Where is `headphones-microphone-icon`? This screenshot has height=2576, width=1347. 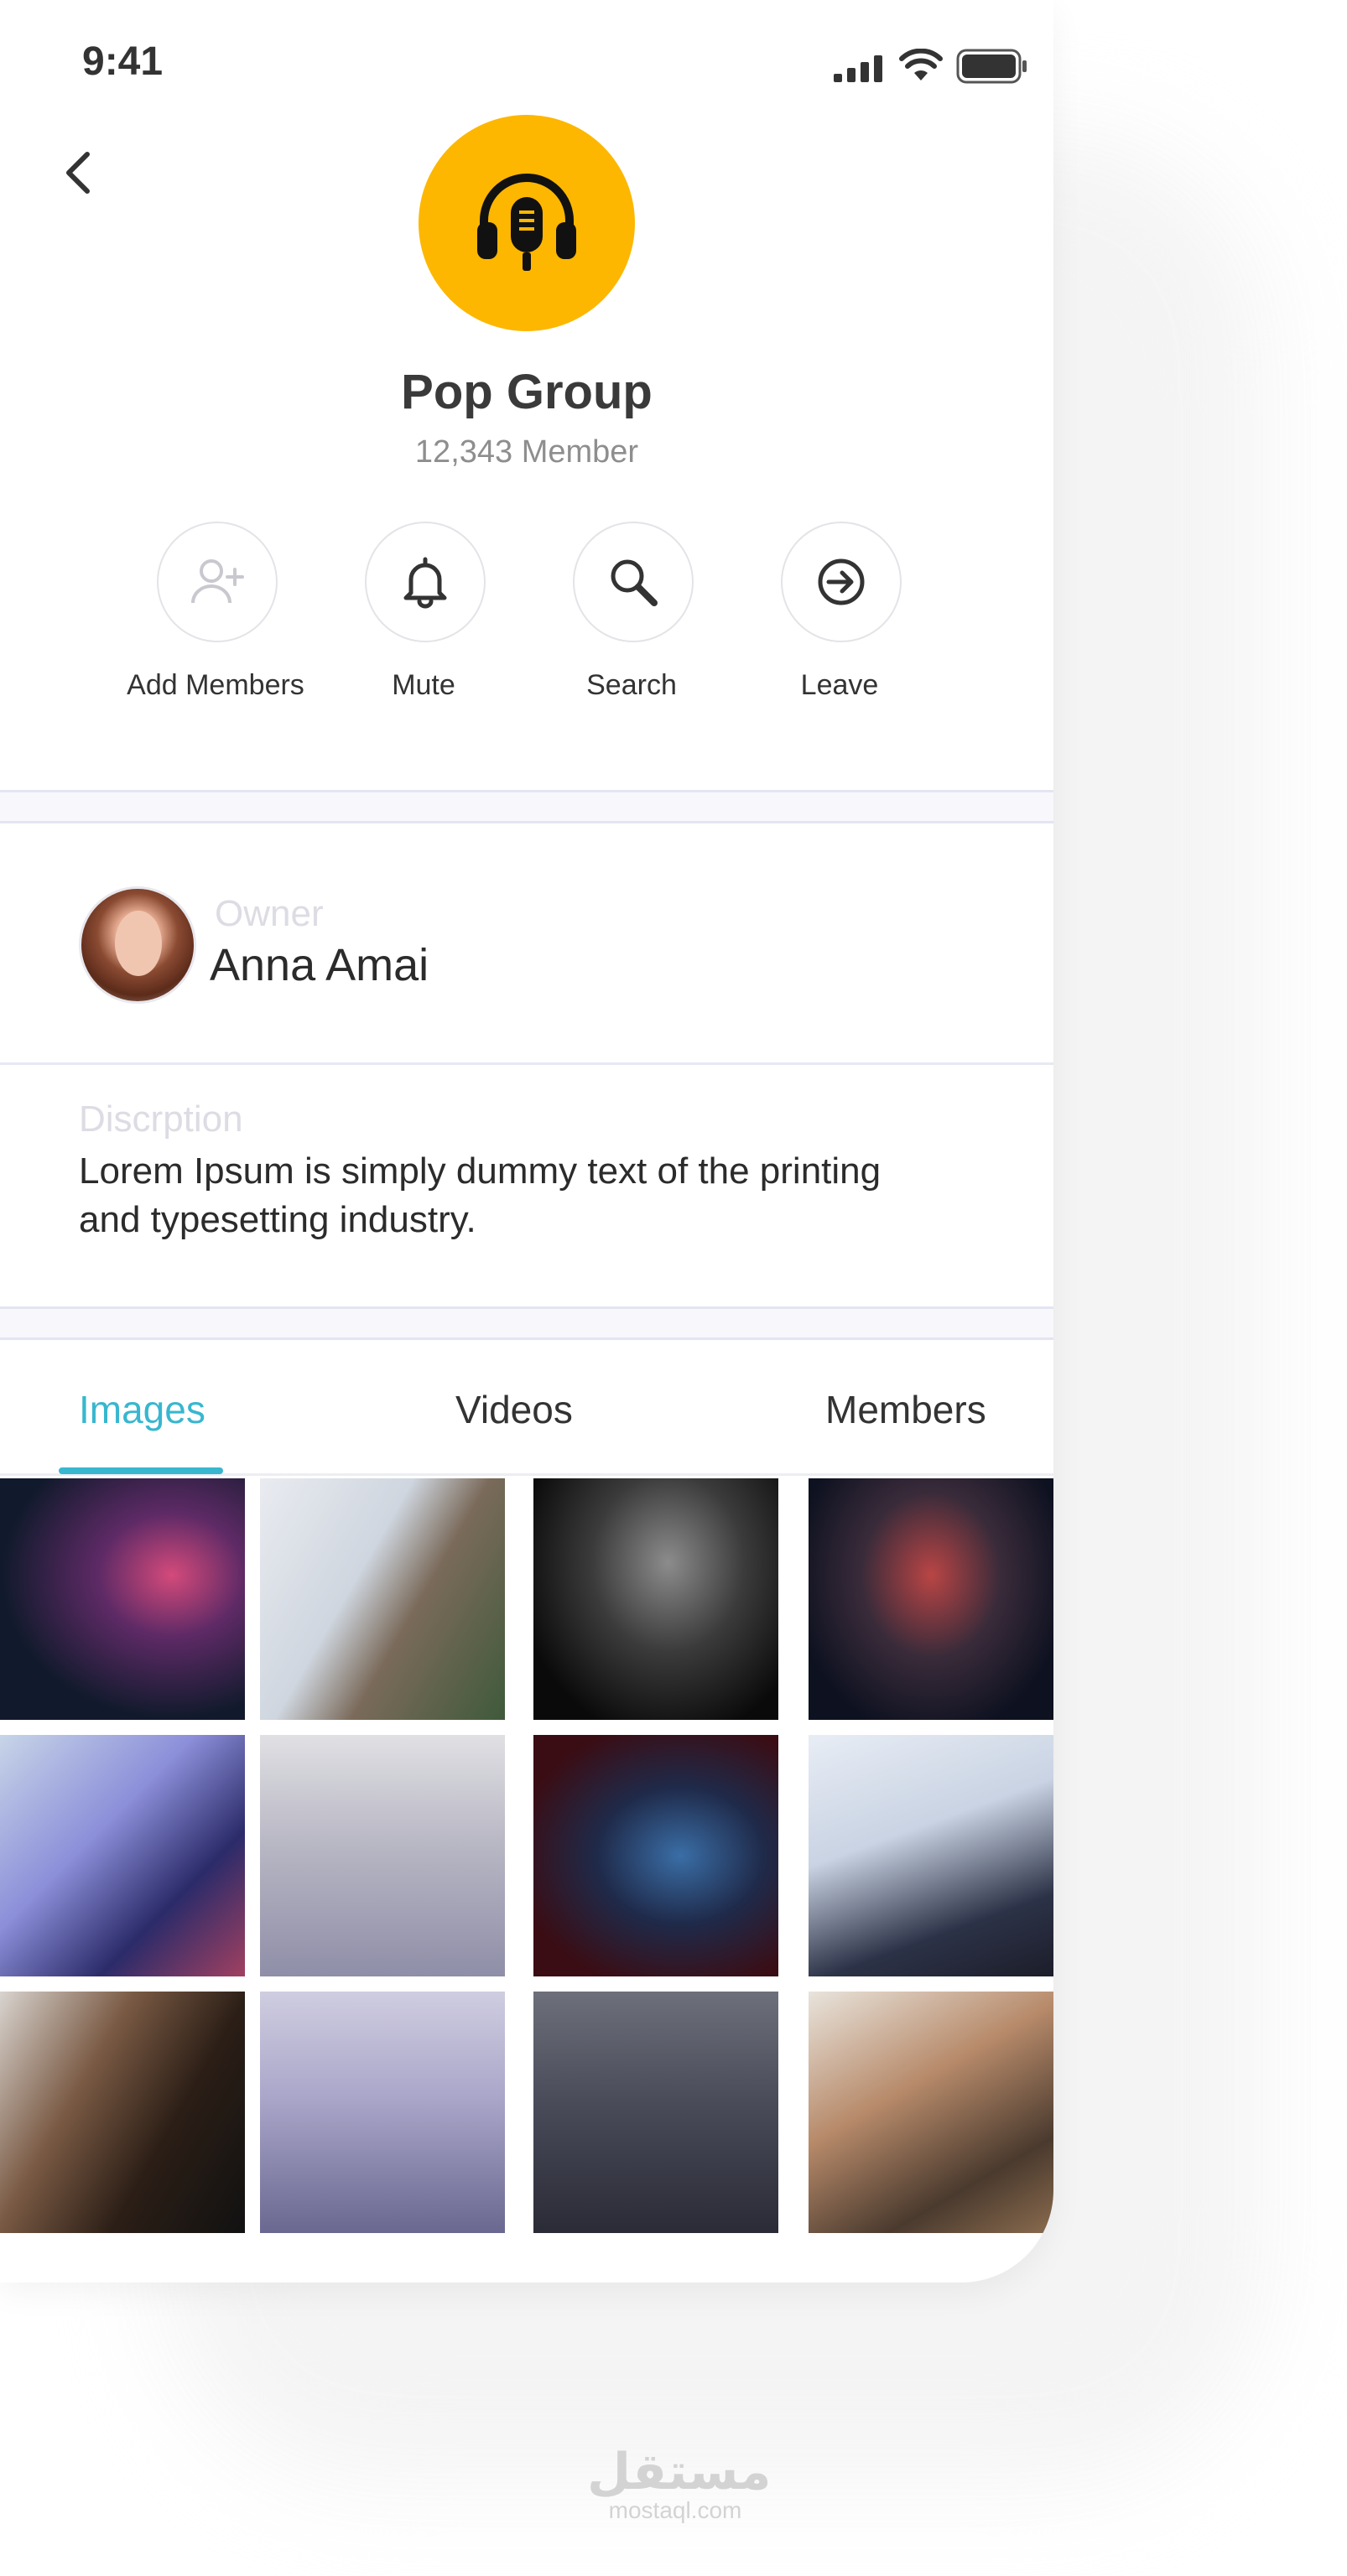 headphones-microphone-icon is located at coordinates (526, 222).